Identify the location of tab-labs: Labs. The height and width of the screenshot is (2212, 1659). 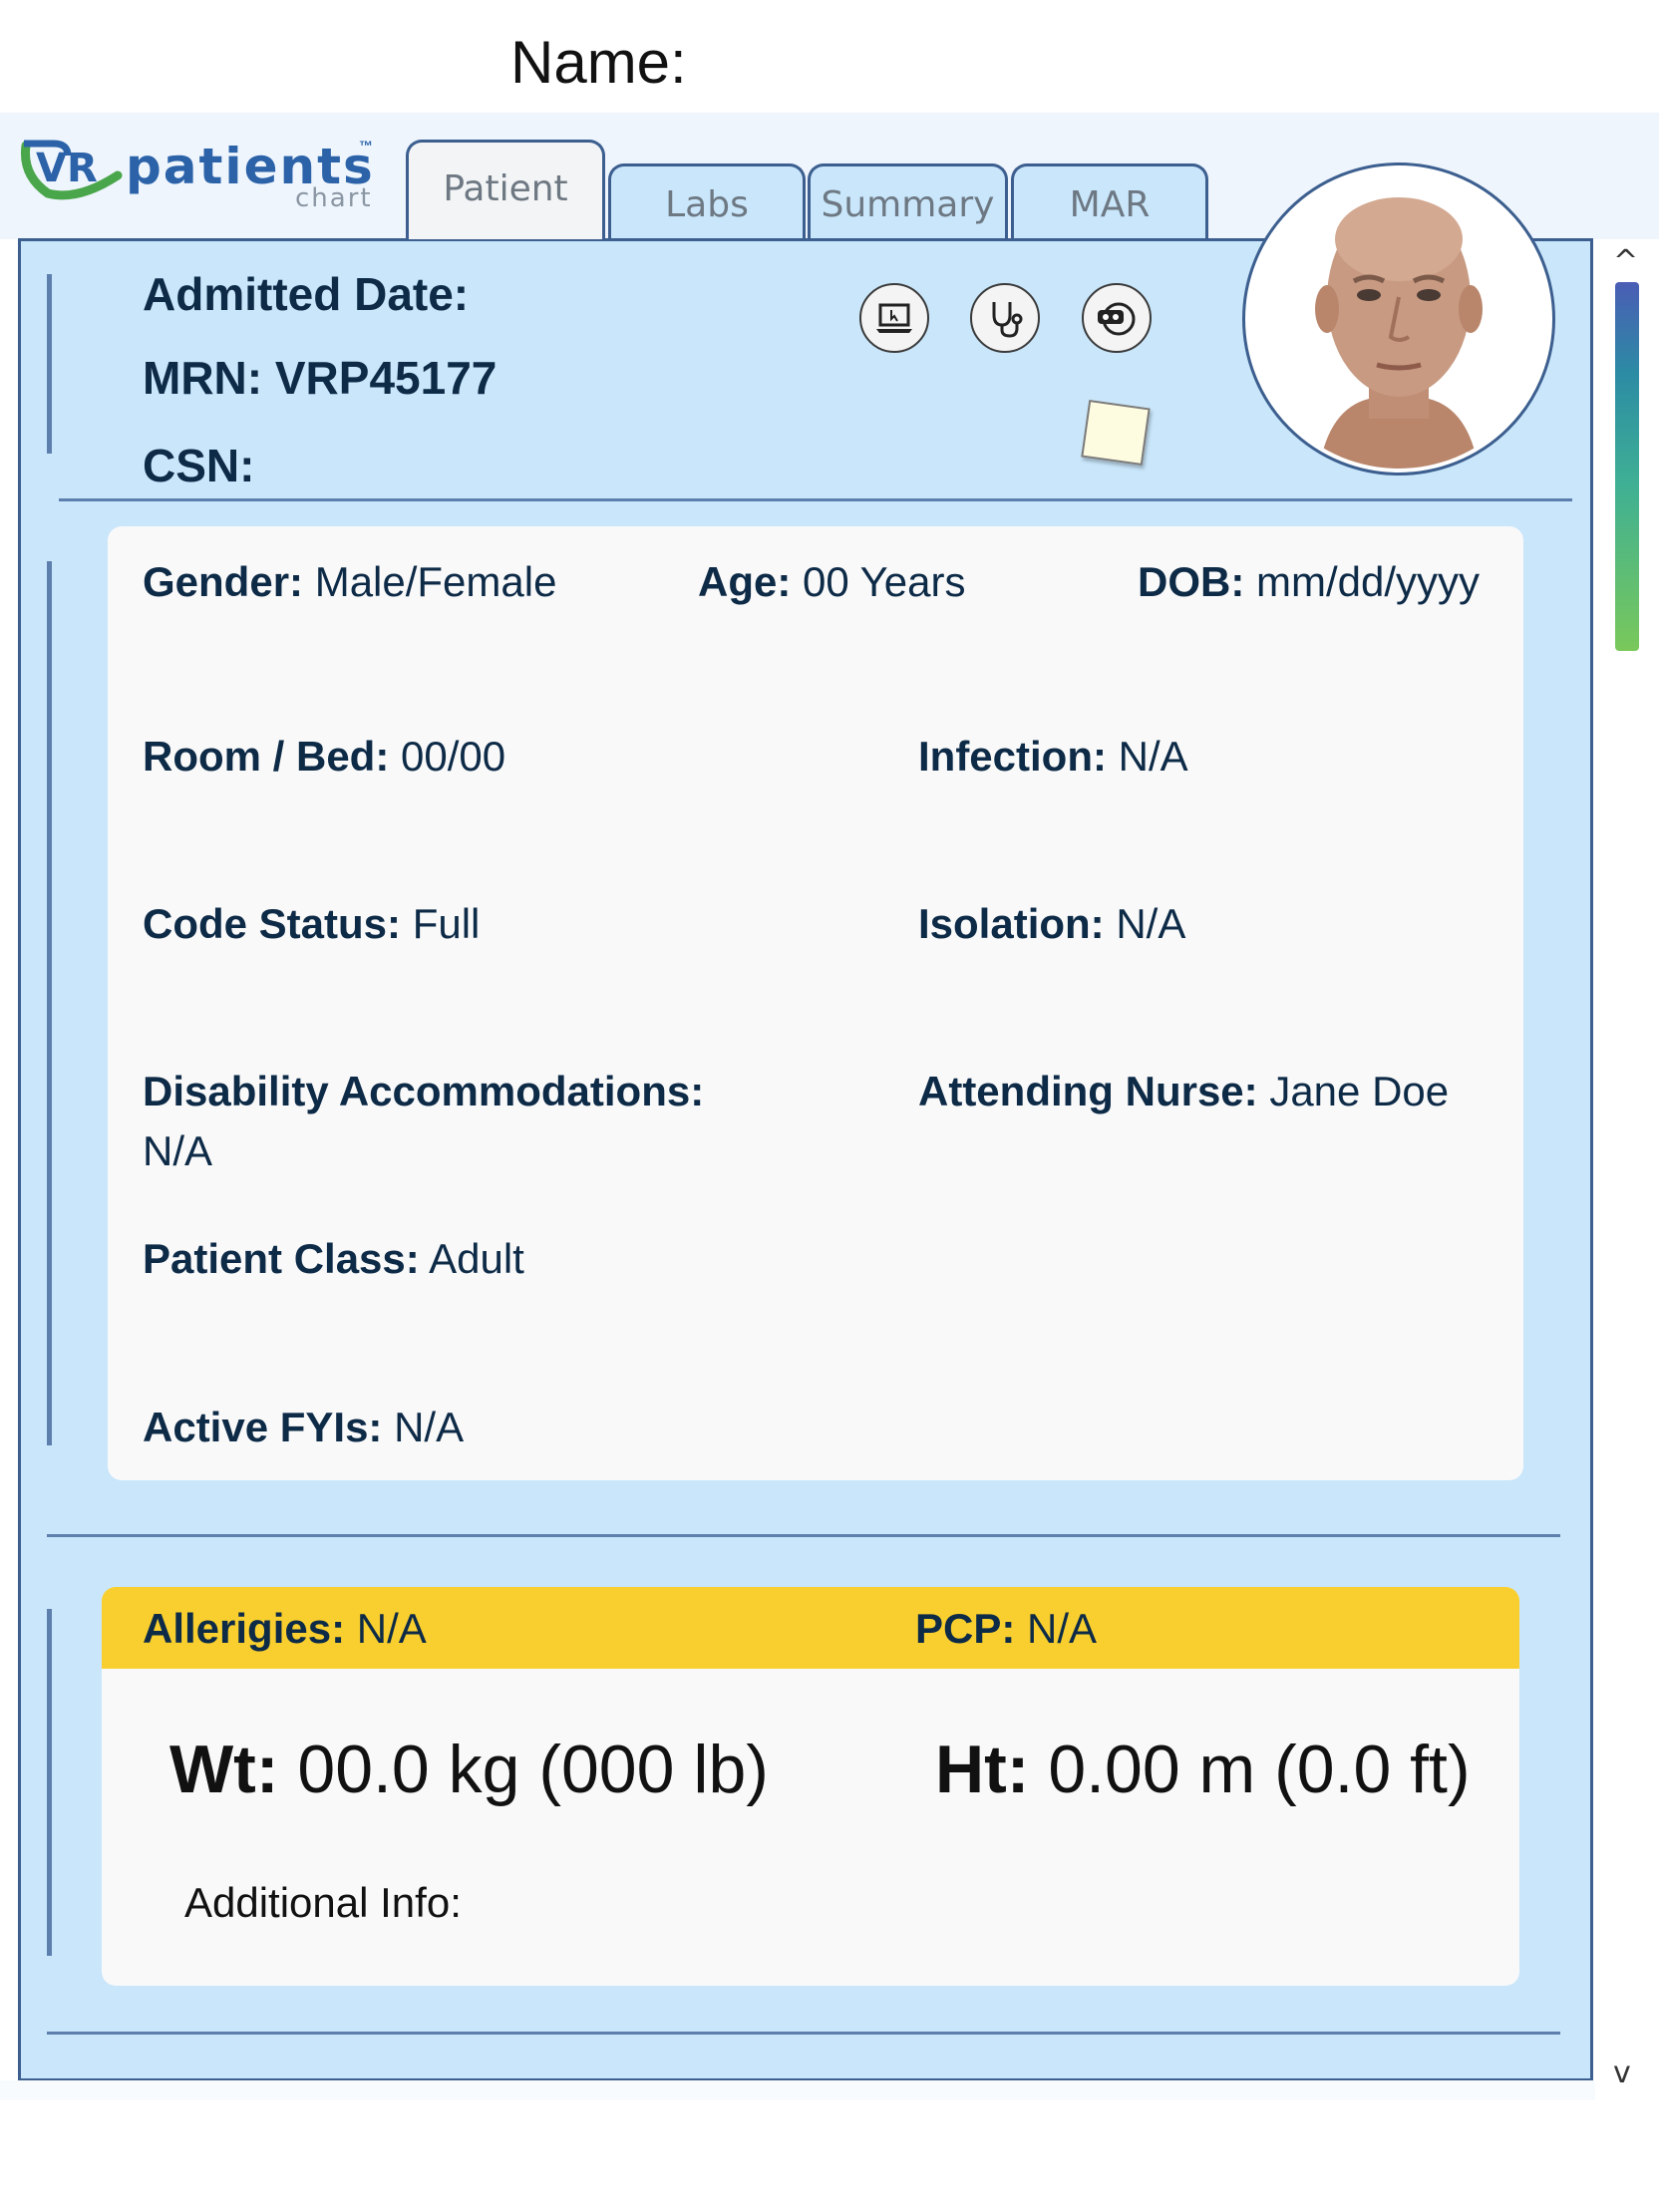
(707, 201).